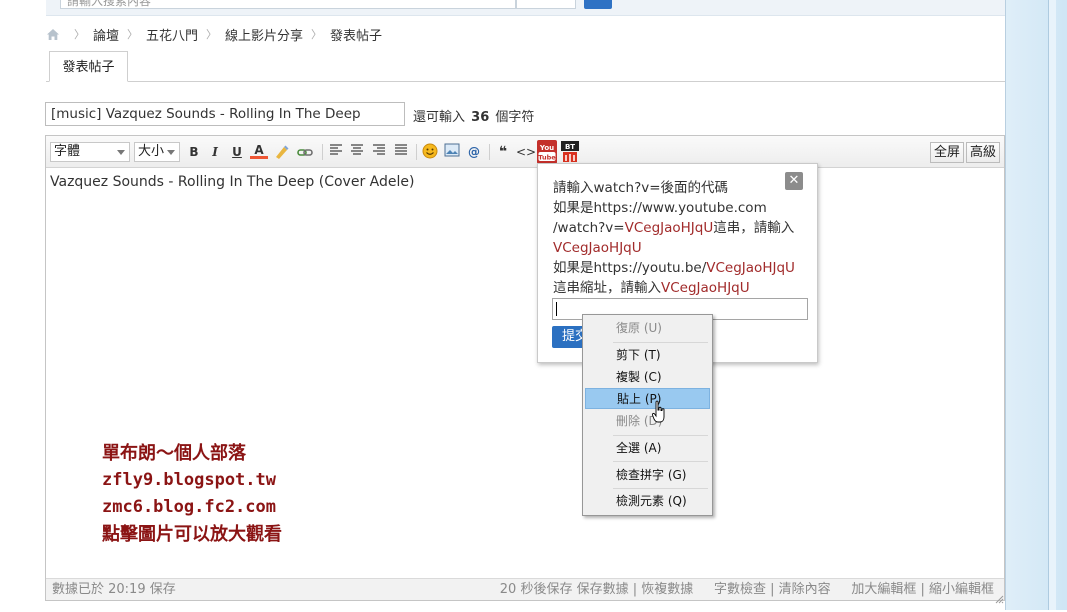 This screenshot has width=1067, height=612. I want to click on text-caret, so click(556, 309).